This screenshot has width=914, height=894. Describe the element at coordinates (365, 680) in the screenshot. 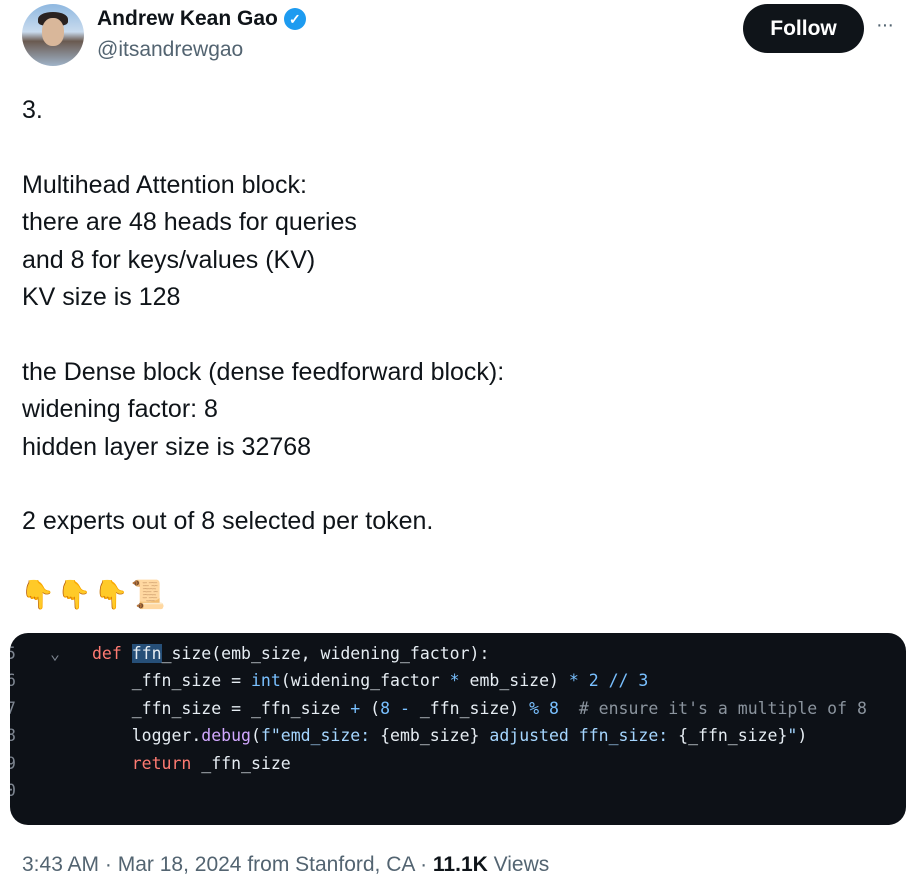

I see `code-token: (widening_factor` at that location.